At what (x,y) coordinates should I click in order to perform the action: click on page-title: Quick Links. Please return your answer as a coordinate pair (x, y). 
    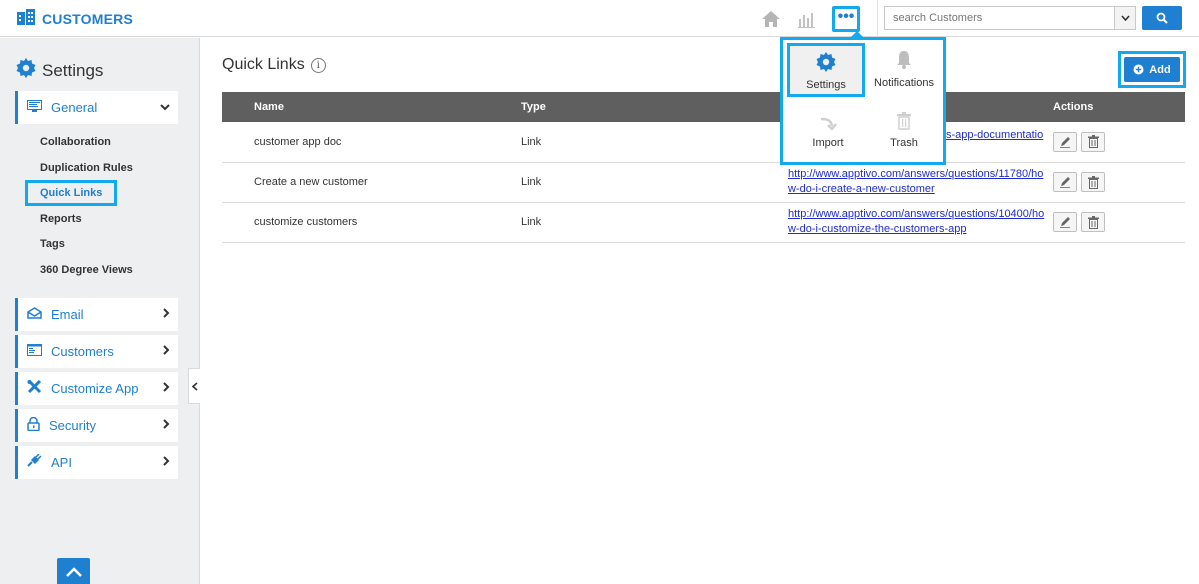
    Looking at the image, I should click on (263, 64).